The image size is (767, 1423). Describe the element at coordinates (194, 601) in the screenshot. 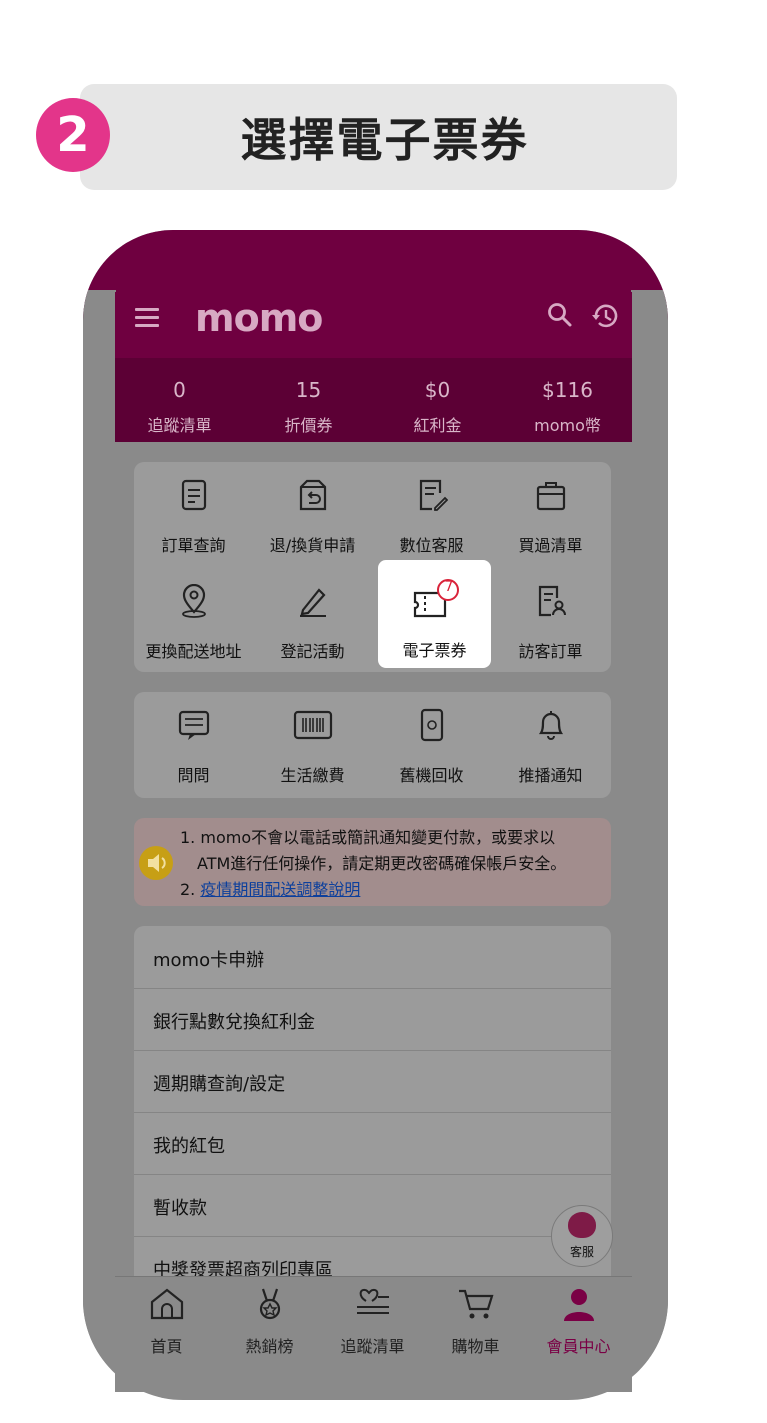

I see `location-pin-icon` at that location.